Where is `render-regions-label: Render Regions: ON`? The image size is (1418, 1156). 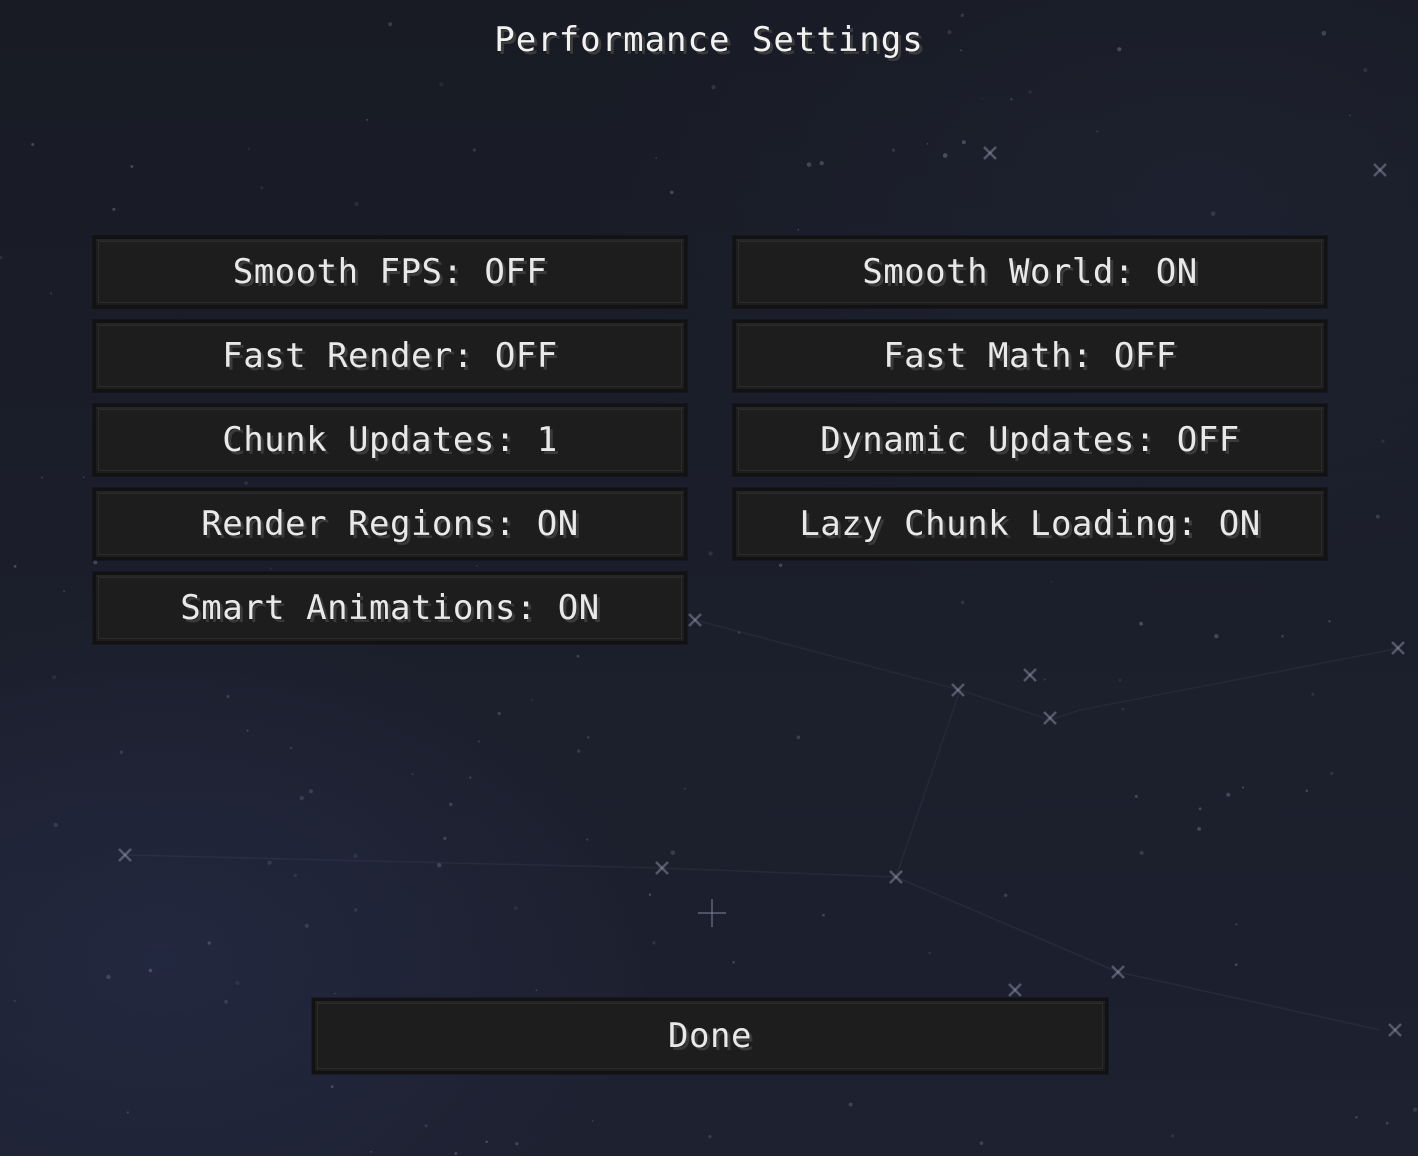 render-regions-label: Render Regions: ON is located at coordinates (390, 524).